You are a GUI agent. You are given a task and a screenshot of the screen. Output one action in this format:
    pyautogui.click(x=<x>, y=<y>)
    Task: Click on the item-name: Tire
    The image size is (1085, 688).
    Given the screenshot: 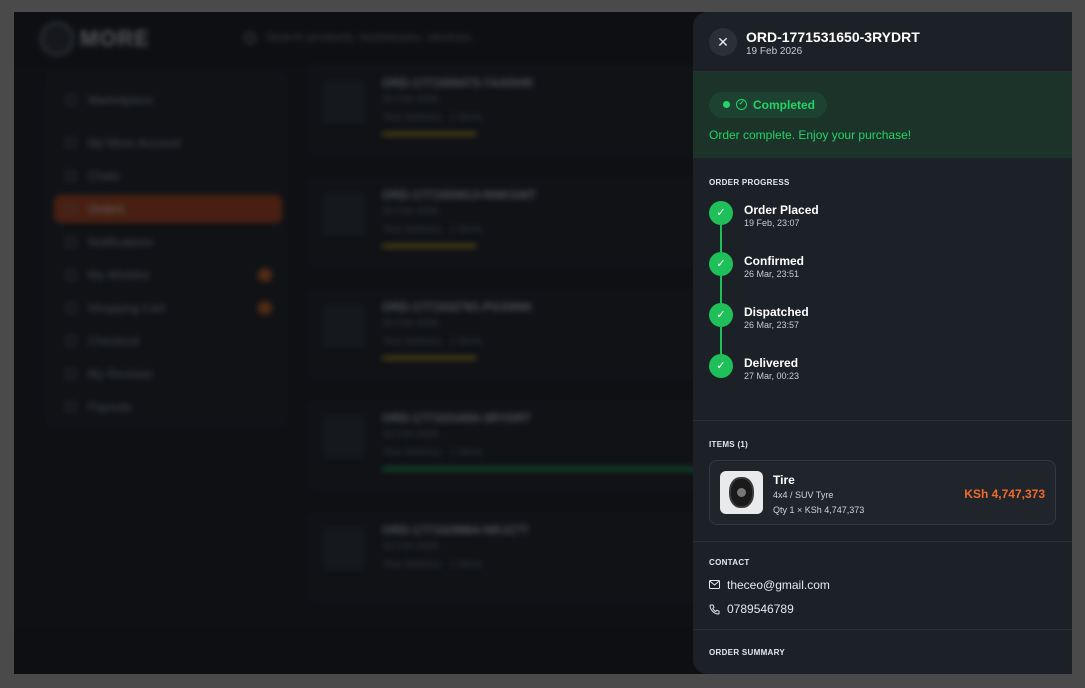 What is the action you would take?
    pyautogui.click(x=784, y=480)
    